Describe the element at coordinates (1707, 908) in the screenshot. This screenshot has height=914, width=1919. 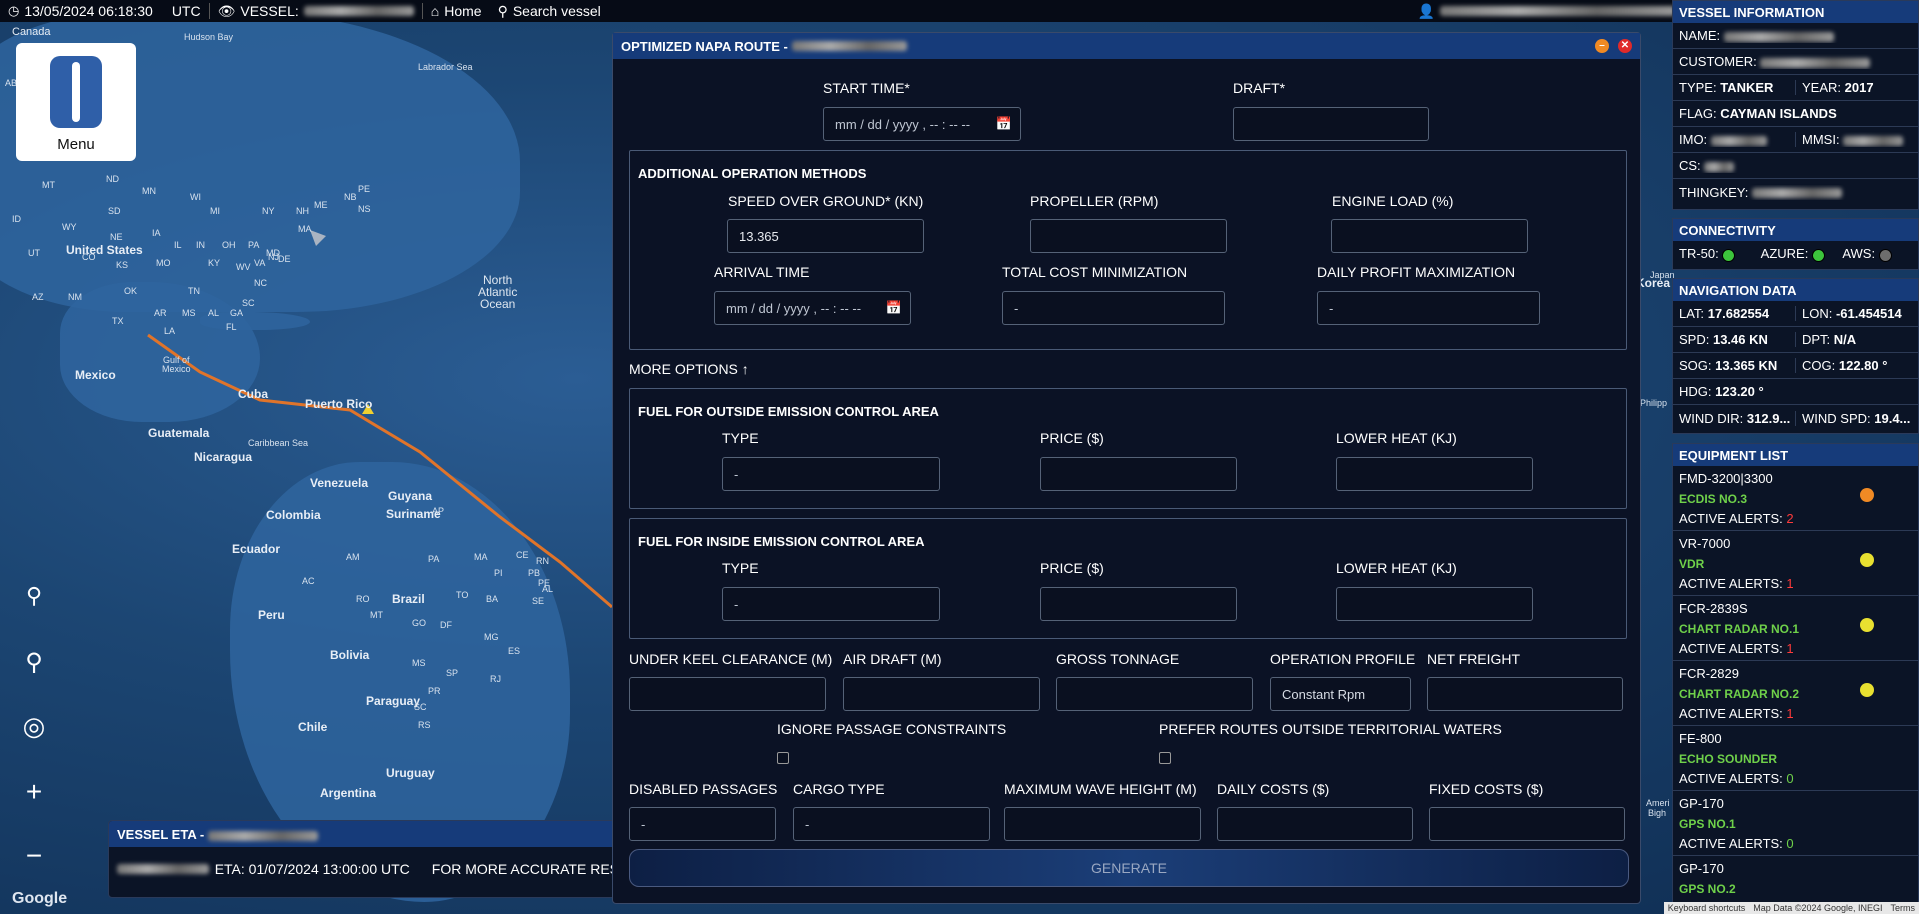
I see `keyboard-shortcuts-link: Keyboard shortcuts` at that location.